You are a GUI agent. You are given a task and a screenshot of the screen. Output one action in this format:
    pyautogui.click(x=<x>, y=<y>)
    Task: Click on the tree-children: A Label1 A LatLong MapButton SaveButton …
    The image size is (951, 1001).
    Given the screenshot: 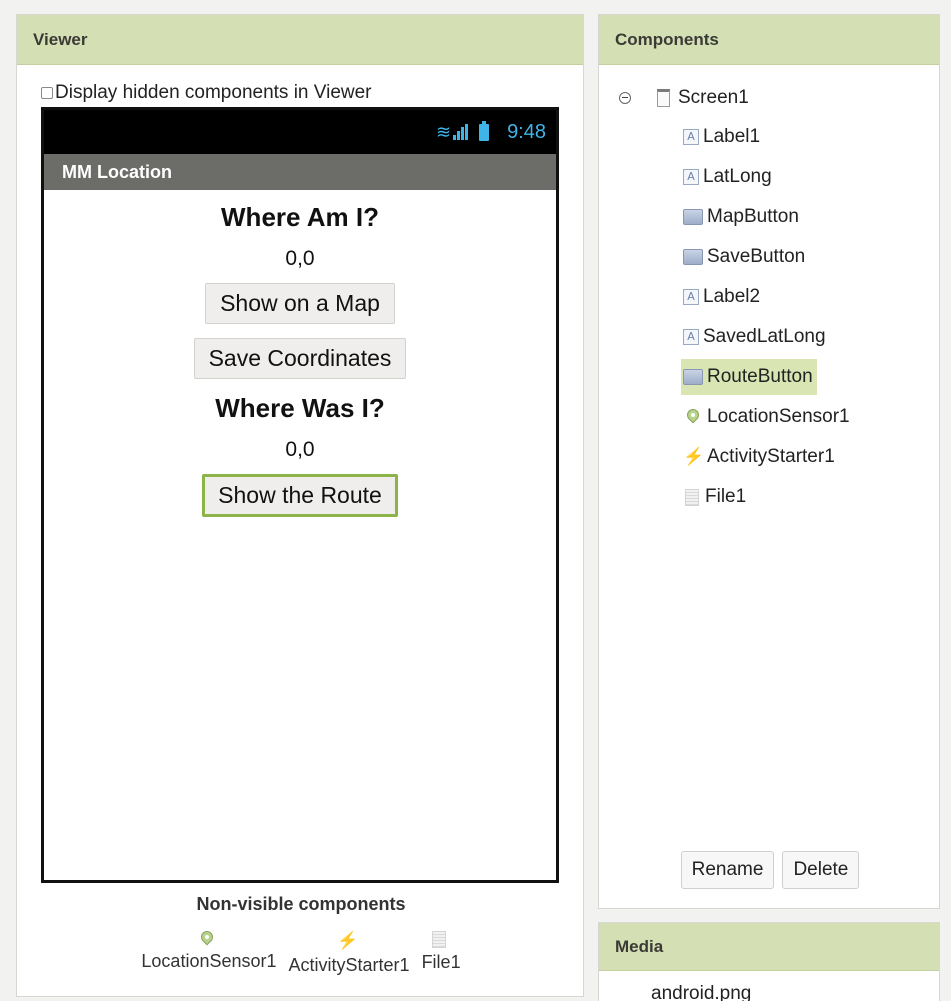 What is the action you would take?
    pyautogui.click(x=767, y=317)
    